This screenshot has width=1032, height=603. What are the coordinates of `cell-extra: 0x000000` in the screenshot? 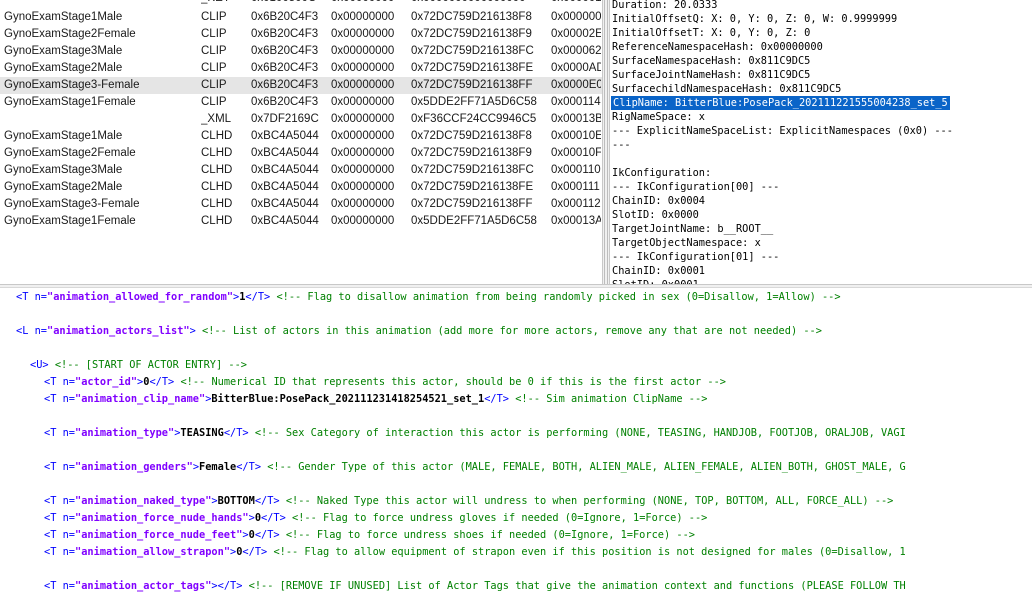 It's located at (576, 17).